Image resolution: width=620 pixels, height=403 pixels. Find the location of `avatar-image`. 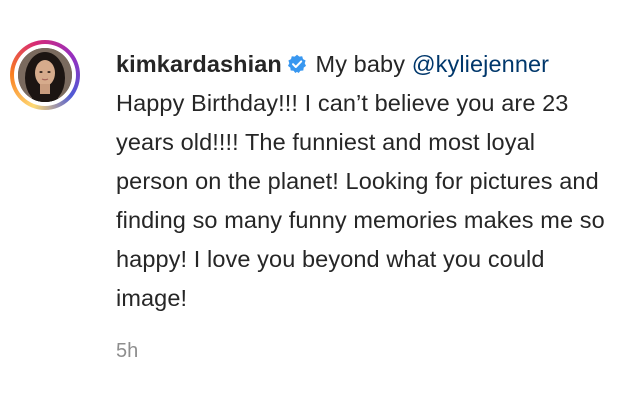

avatar-image is located at coordinates (45, 75).